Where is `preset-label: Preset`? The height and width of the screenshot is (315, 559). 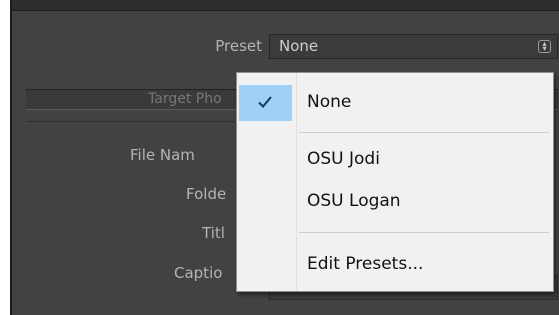 preset-label: Preset is located at coordinates (238, 46).